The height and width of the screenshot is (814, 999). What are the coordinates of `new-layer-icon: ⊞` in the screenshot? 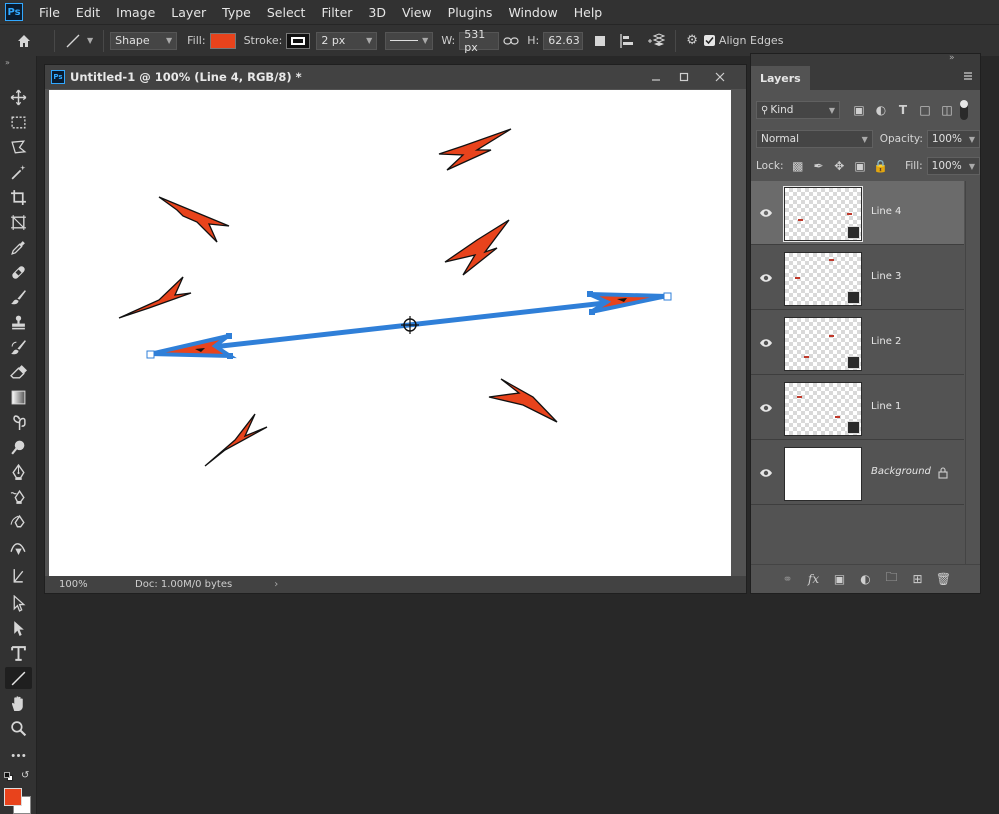 It's located at (918, 579).